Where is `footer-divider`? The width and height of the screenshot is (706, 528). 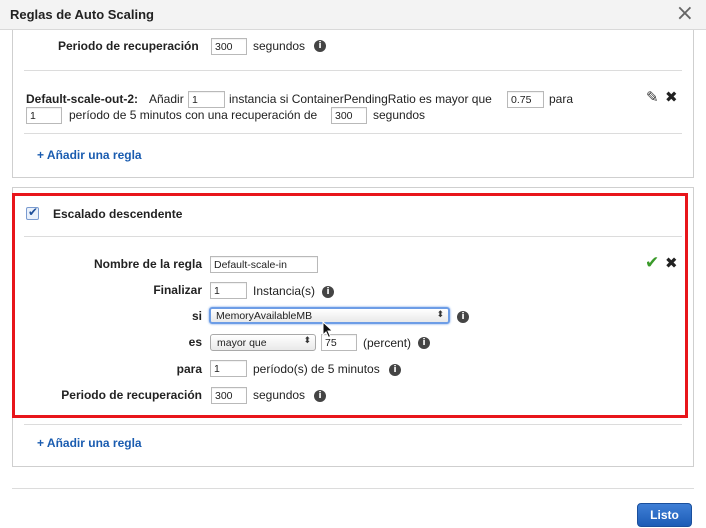 footer-divider is located at coordinates (353, 488).